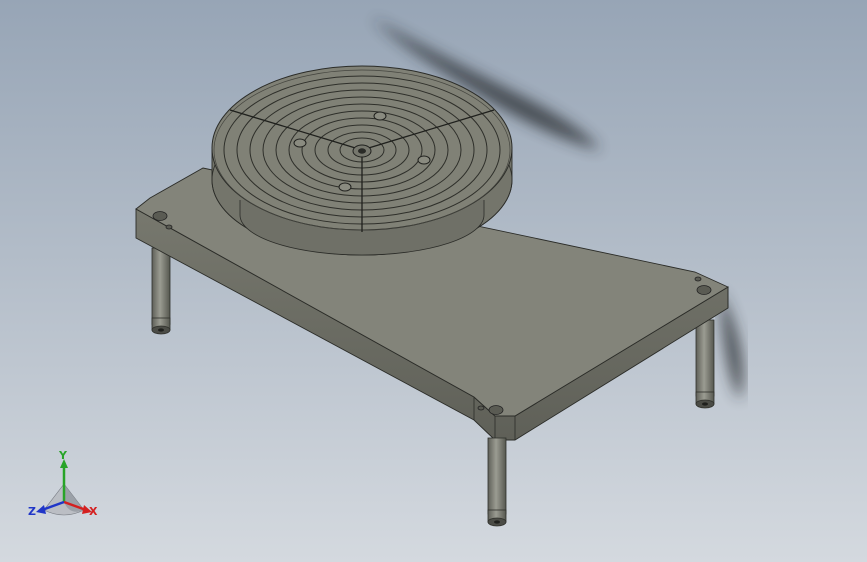 The width and height of the screenshot is (867, 562). What do you see at coordinates (497, 482) in the screenshot?
I see `leg-front` at bounding box center [497, 482].